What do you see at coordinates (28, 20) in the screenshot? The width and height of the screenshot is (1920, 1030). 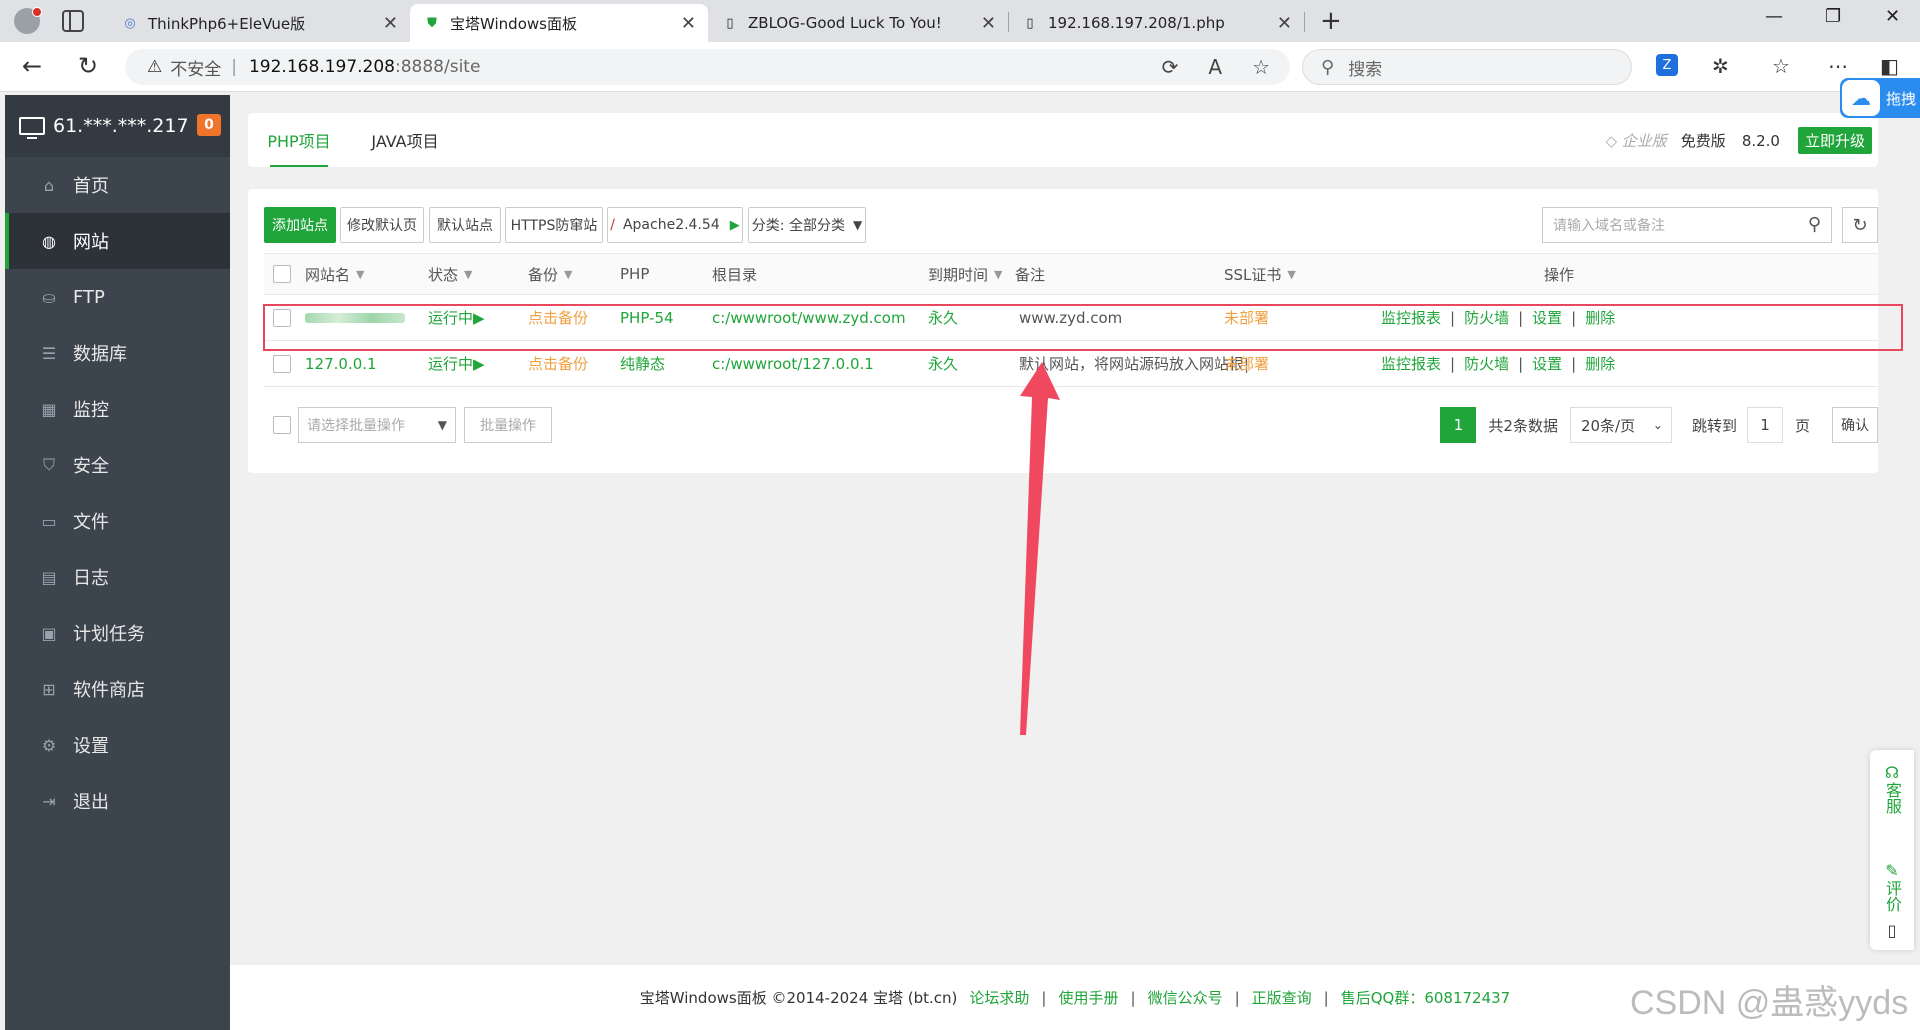 I see `profile-avatar` at bounding box center [28, 20].